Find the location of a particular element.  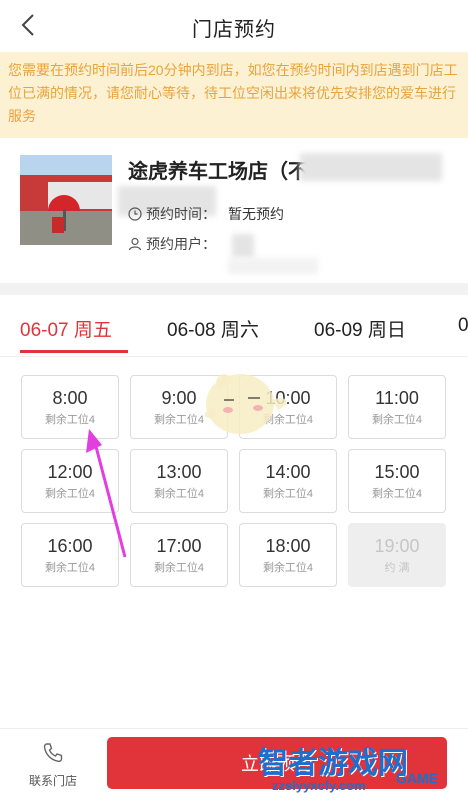

slot-1300: 13:00 剩余工位4 is located at coordinates (179, 481).